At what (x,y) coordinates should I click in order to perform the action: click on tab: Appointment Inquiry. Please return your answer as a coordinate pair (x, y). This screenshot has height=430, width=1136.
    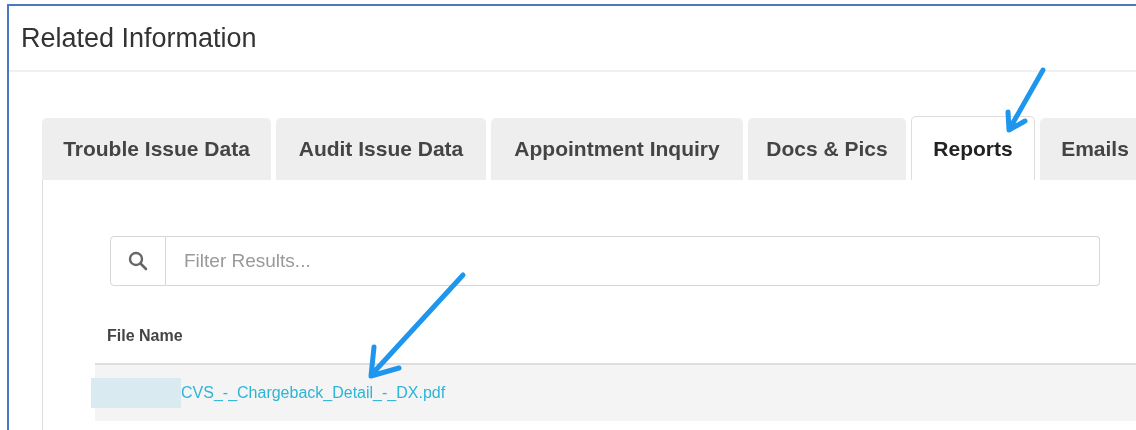
    Looking at the image, I should click on (617, 149).